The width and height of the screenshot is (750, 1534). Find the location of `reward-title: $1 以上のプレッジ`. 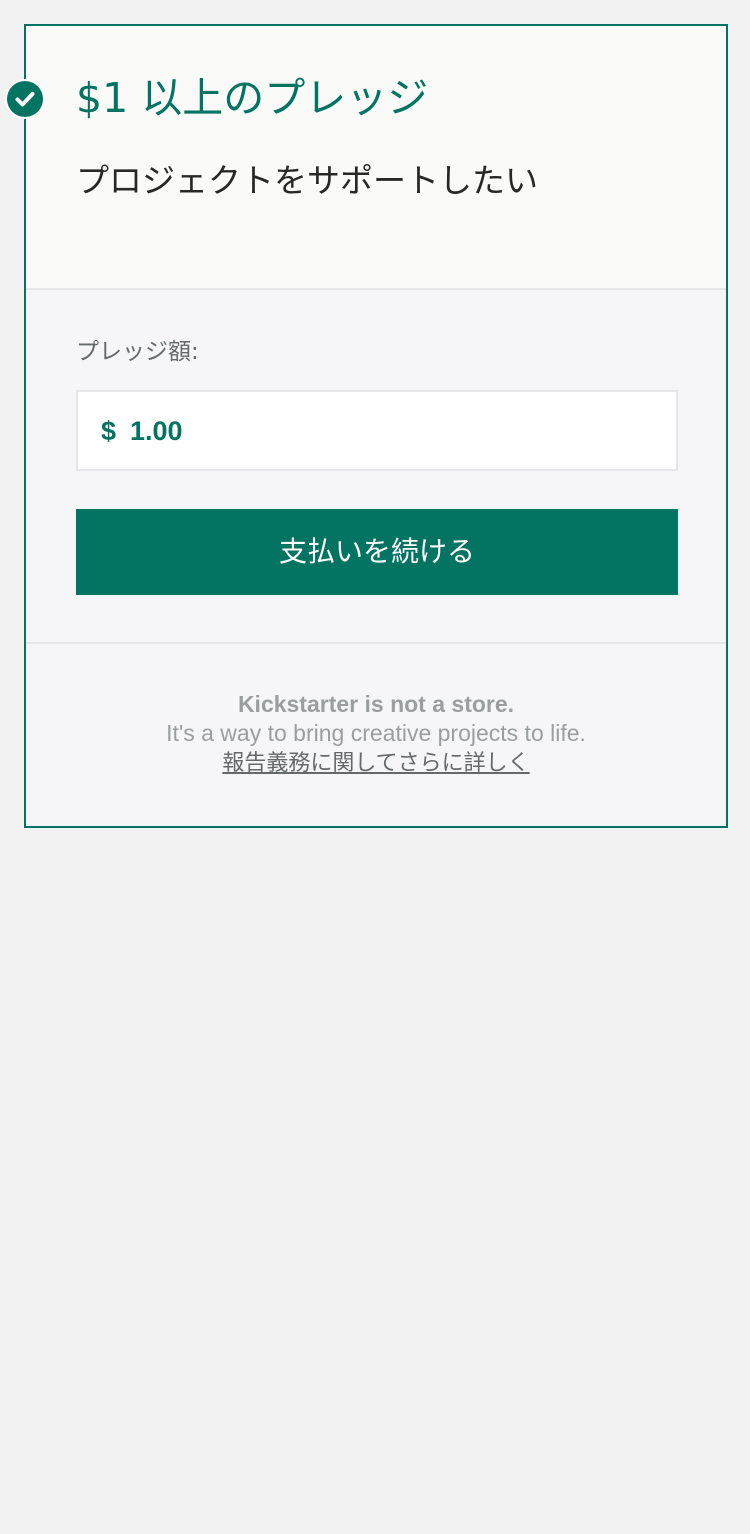

reward-title: $1 以上のプレッジ is located at coordinates (252, 98).